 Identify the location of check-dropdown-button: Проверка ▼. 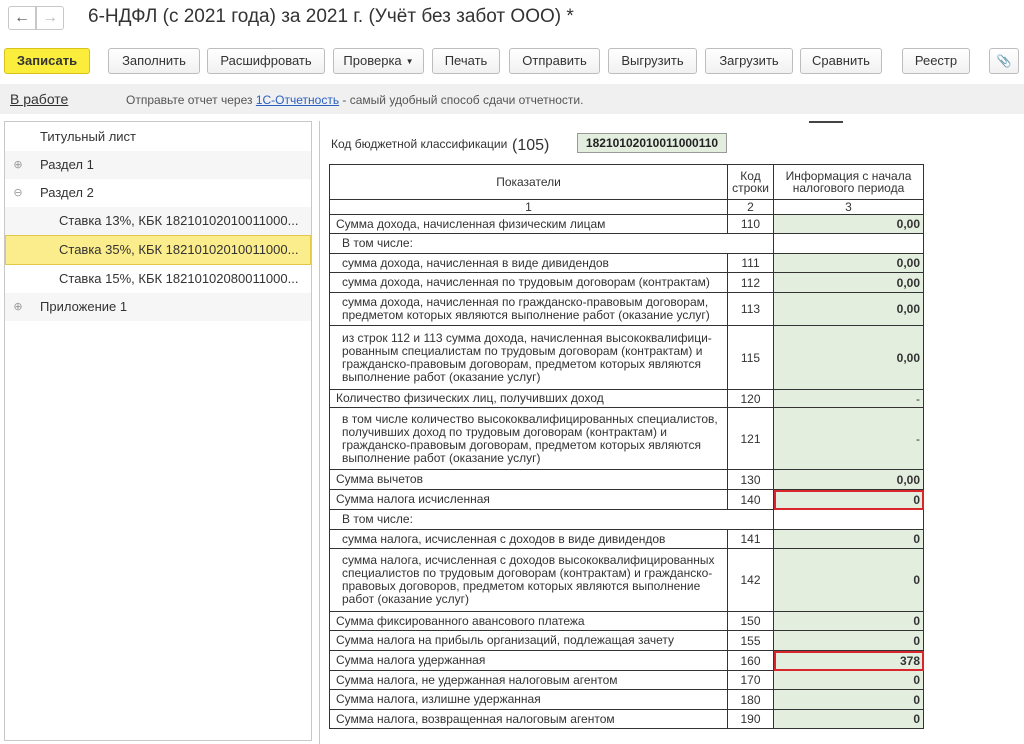
(378, 61).